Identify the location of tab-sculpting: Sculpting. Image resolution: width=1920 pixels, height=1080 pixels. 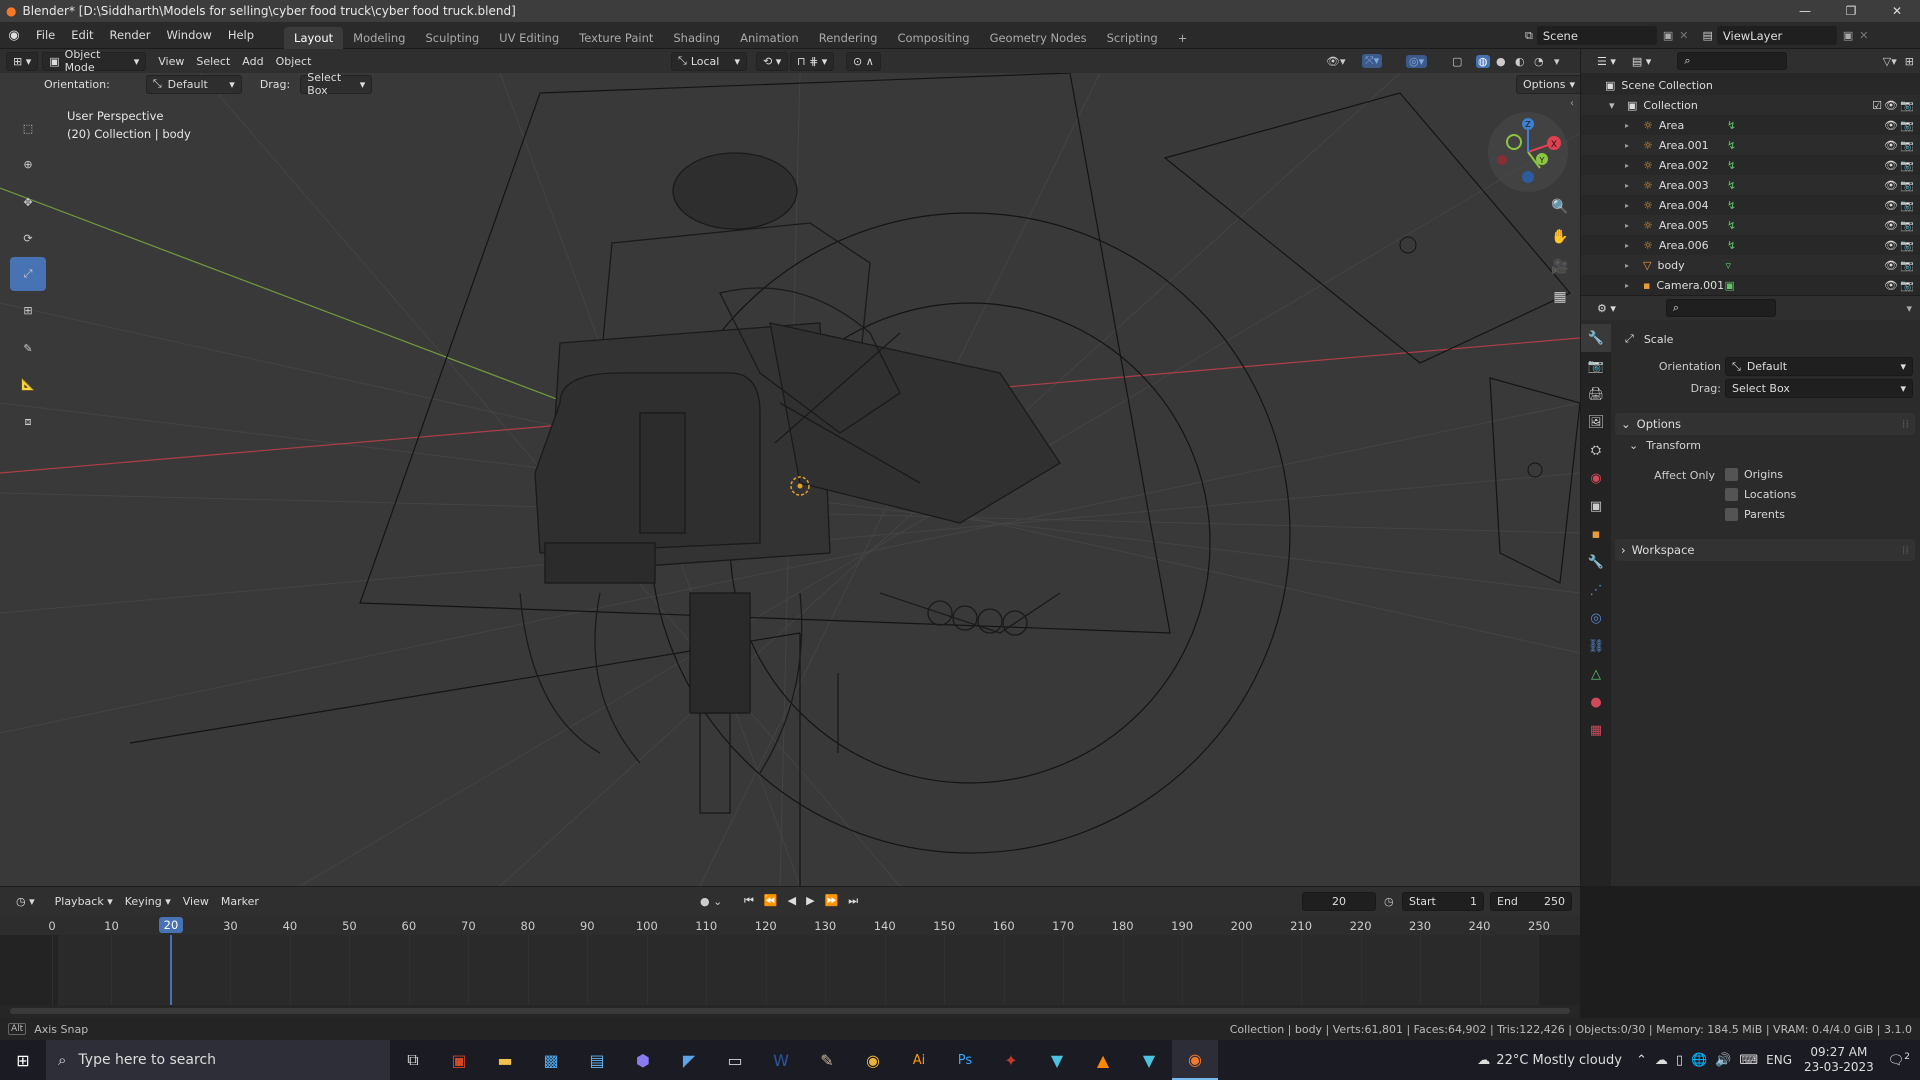
(452, 38).